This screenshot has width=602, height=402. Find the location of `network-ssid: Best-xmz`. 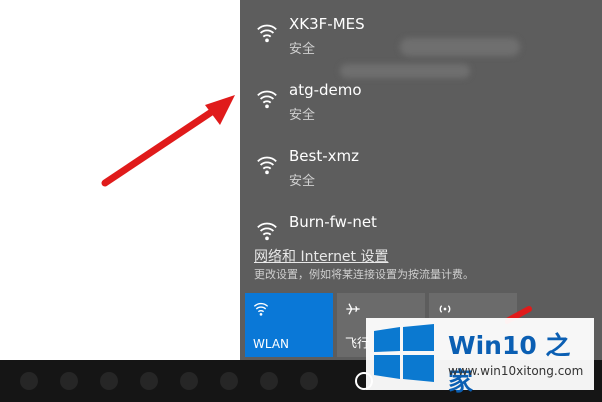

network-ssid: Best-xmz is located at coordinates (324, 156).